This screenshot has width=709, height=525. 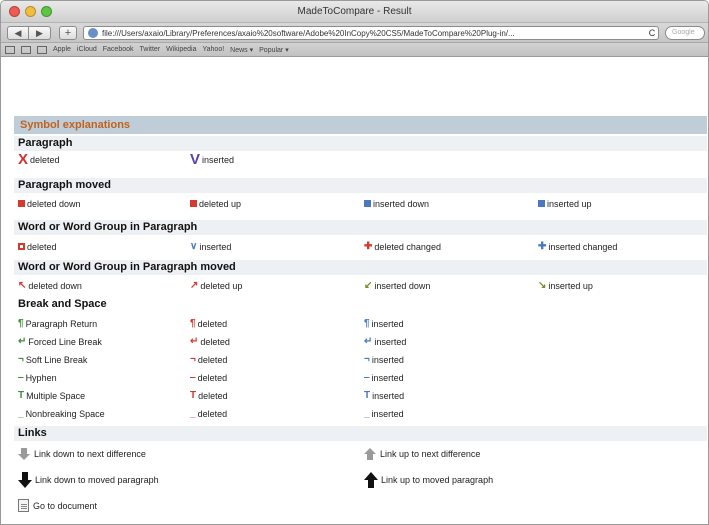 I want to click on gray-down-arrow-icon, so click(x=24, y=453).